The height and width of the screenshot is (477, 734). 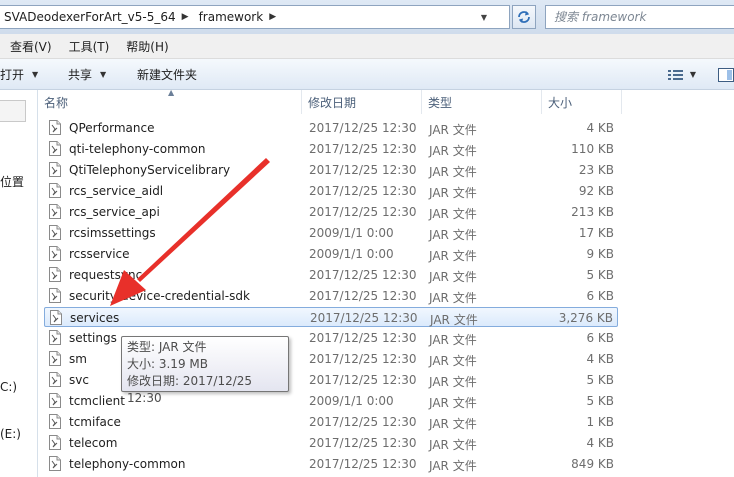 I want to click on nav-item-drive-e: (E:), so click(x=10, y=434).